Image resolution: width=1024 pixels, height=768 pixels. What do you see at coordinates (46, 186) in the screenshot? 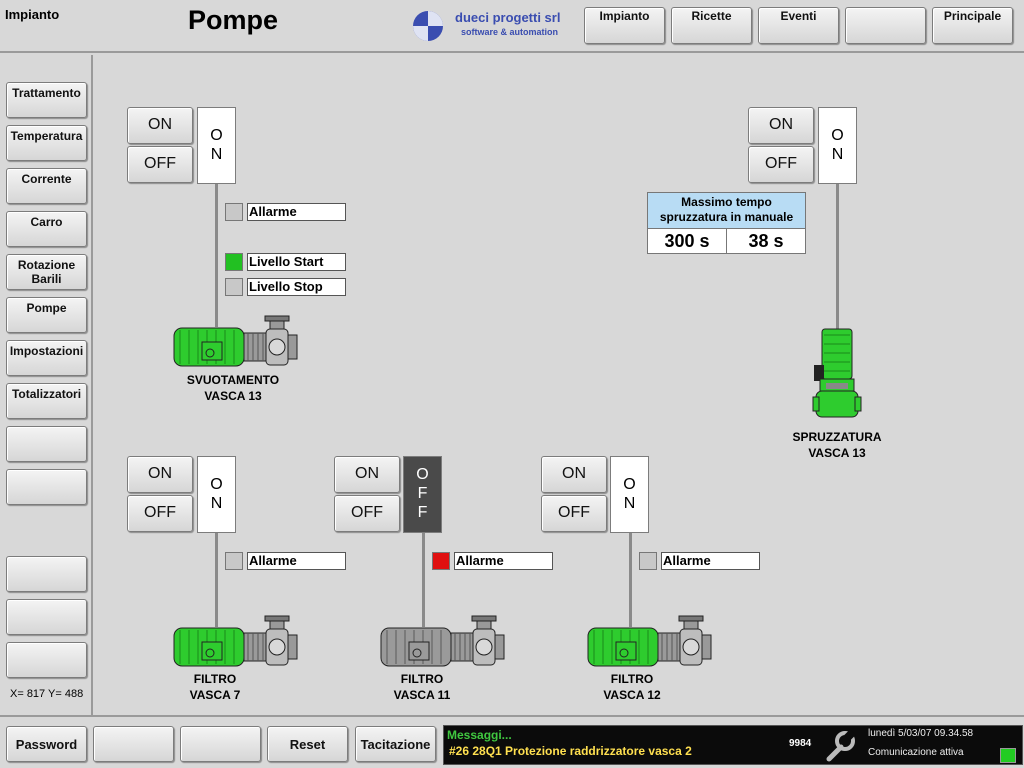
I see `sidebar-item-corrente: Corrente` at bounding box center [46, 186].